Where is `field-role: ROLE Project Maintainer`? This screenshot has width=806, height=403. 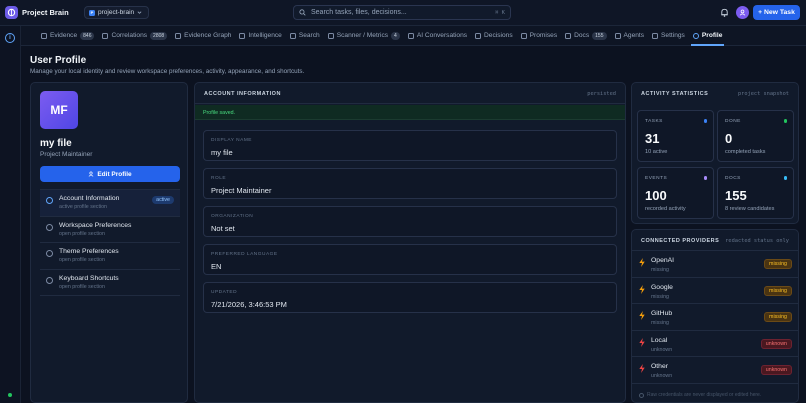 field-role: ROLE Project Maintainer is located at coordinates (410, 183).